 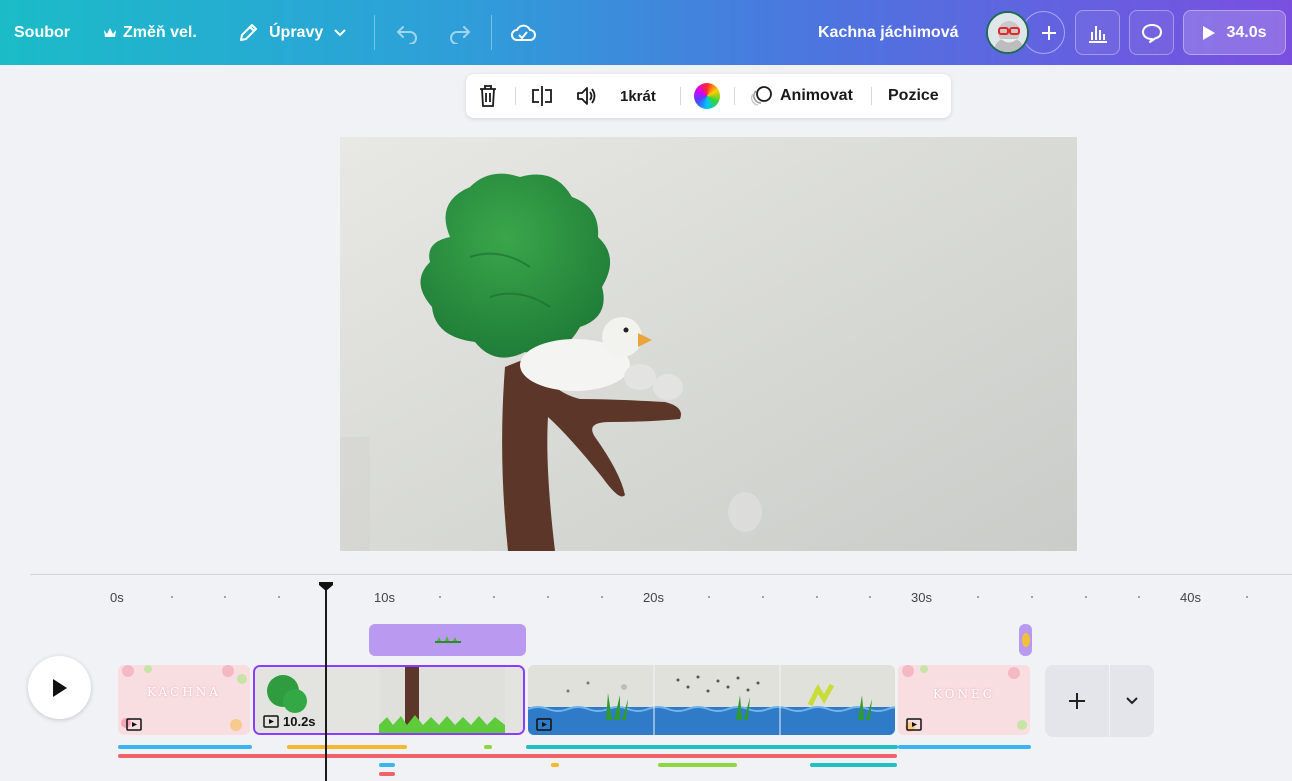 I want to click on clip-badge: 10.2s, so click(x=289, y=721).